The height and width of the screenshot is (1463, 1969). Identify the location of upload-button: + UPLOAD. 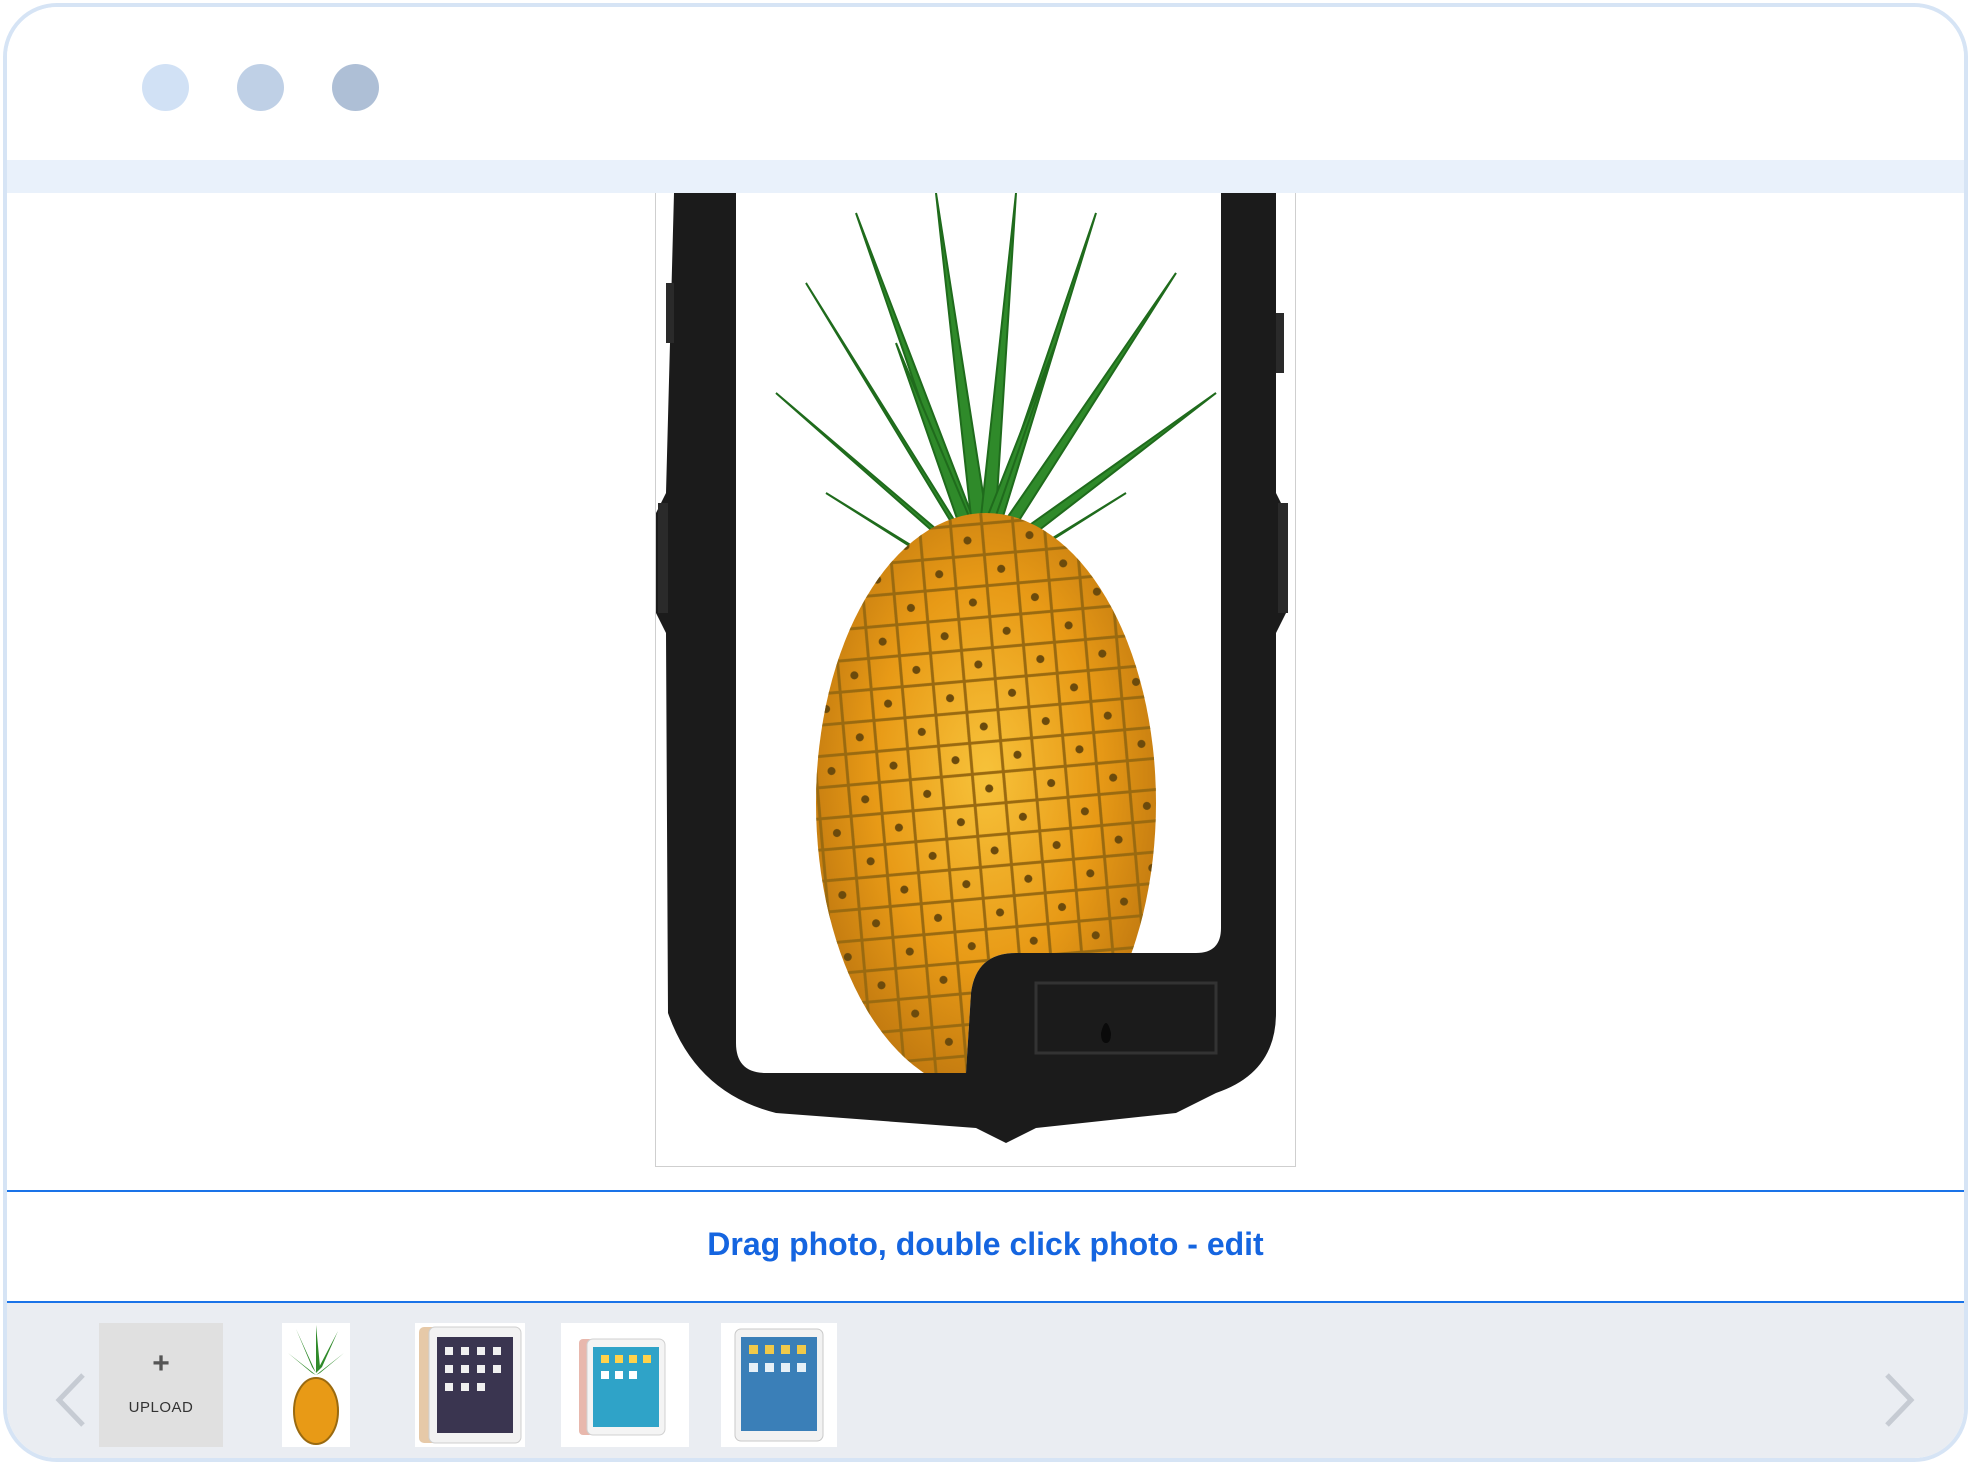
(161, 1385).